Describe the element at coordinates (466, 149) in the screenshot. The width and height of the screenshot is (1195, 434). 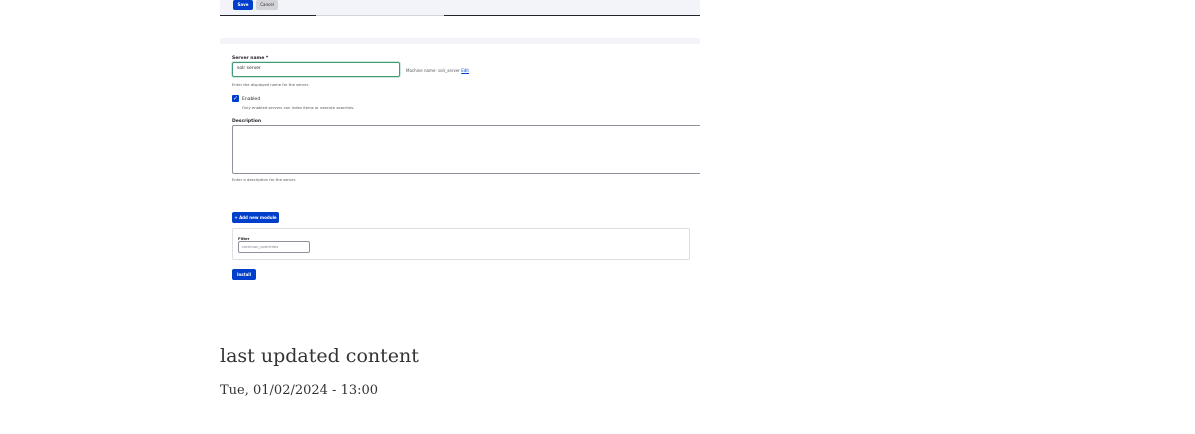
I see `description-textarea` at that location.